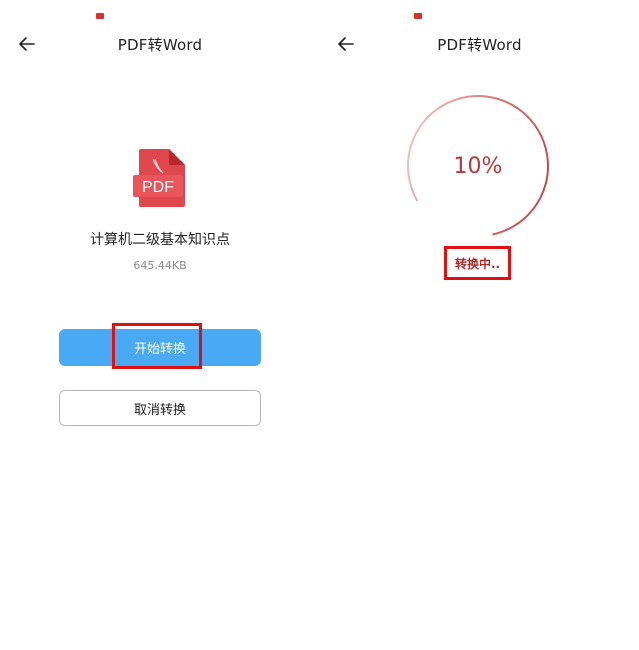 Image resolution: width=639 pixels, height=650 pixels. Describe the element at coordinates (477, 263) in the screenshot. I see `converting-status: 转换中..` at that location.